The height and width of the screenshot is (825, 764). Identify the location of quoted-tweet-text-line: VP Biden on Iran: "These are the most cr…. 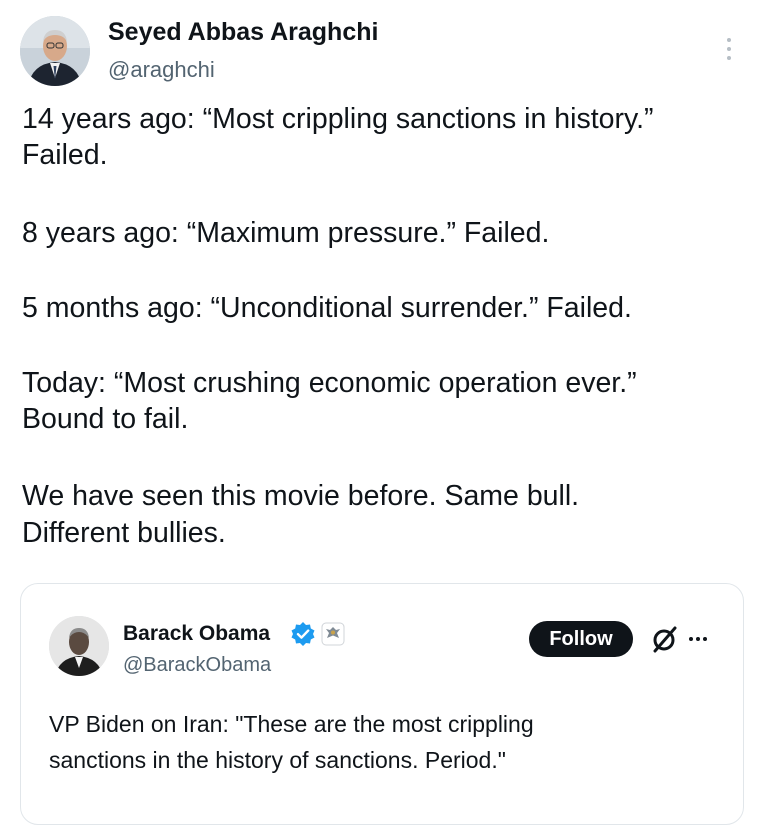
(291, 724).